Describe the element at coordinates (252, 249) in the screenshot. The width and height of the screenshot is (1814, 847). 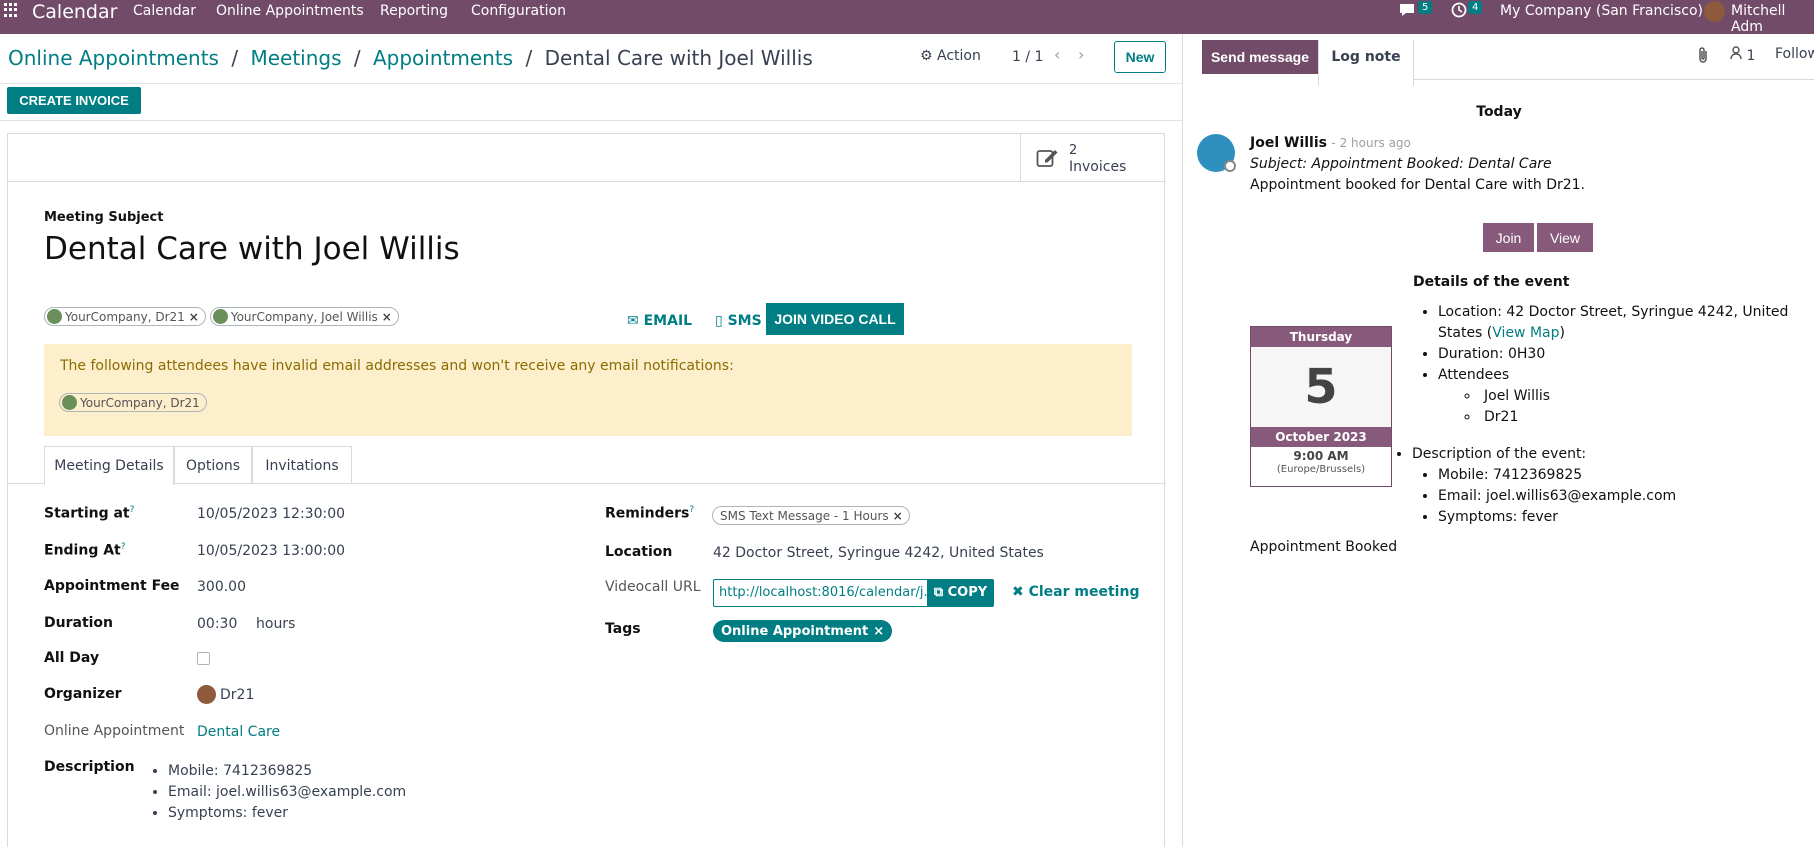
I see `subject-field: Dental Care with Joel Willis` at that location.